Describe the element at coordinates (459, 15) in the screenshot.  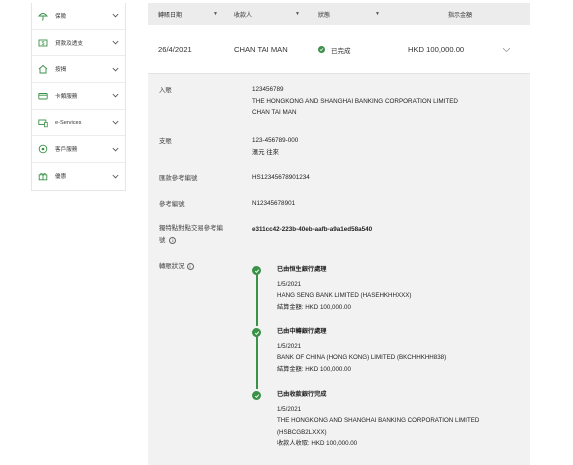
I see `column-header-amount: 指示金額` at that location.